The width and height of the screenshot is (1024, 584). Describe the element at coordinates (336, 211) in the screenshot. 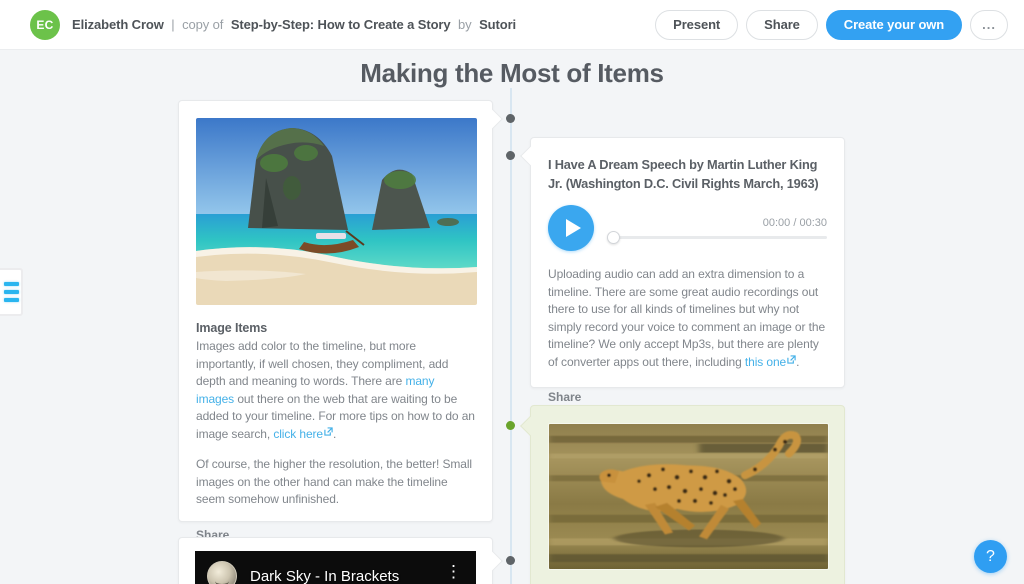

I see `beach-photo` at that location.